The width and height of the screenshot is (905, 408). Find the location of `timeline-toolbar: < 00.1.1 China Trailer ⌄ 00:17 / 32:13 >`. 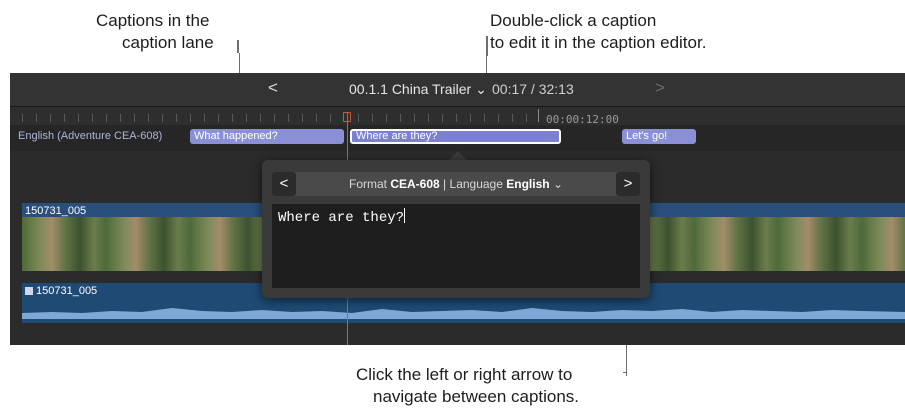

timeline-toolbar: < 00.1.1 China Trailer ⌄ 00:17 / 32:13 > is located at coordinates (457, 90).